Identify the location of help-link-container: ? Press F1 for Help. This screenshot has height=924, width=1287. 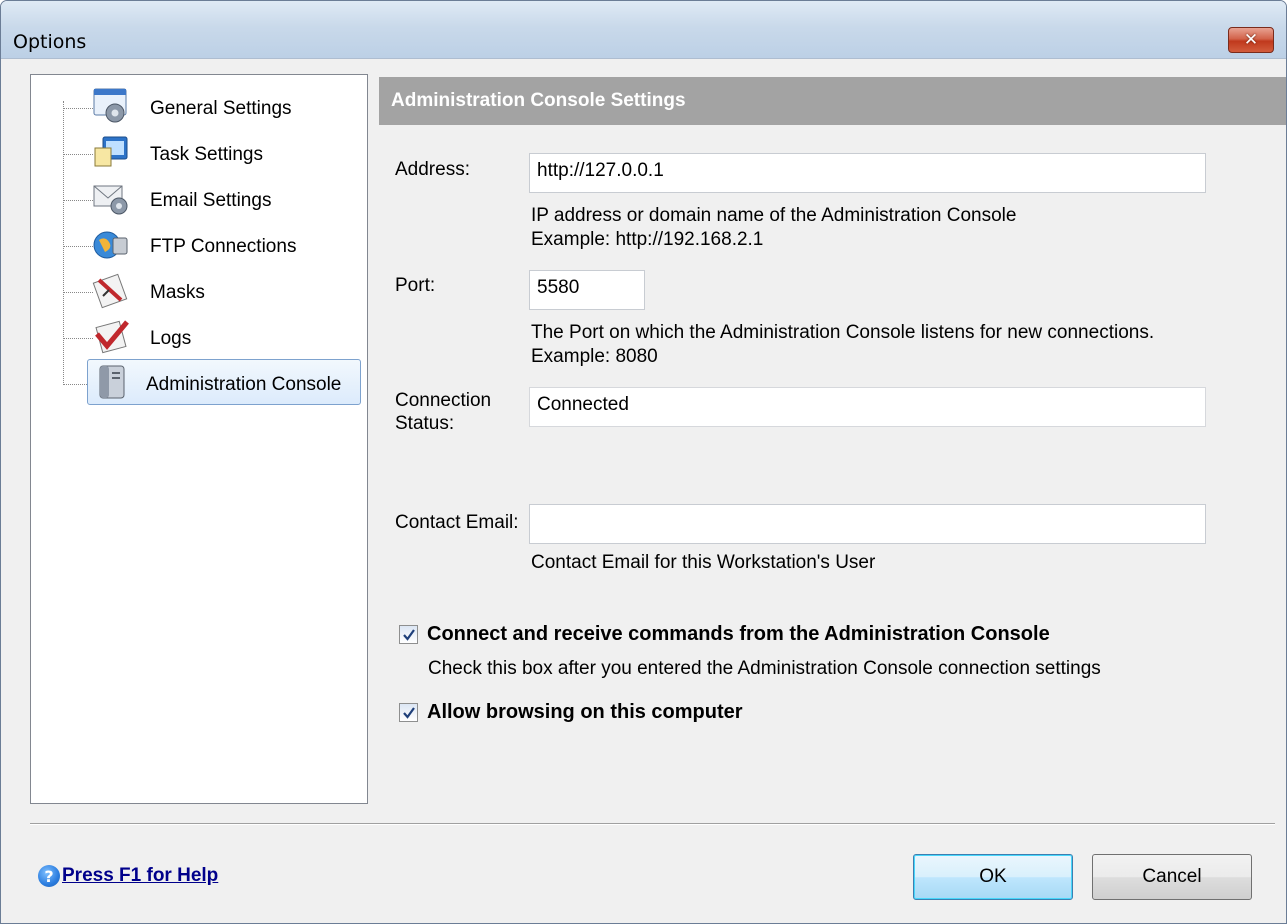
(128, 876).